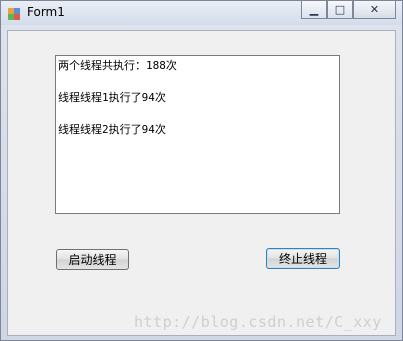 Image resolution: width=403 pixels, height=341 pixels. I want to click on maximize-button: □, so click(340, 10).